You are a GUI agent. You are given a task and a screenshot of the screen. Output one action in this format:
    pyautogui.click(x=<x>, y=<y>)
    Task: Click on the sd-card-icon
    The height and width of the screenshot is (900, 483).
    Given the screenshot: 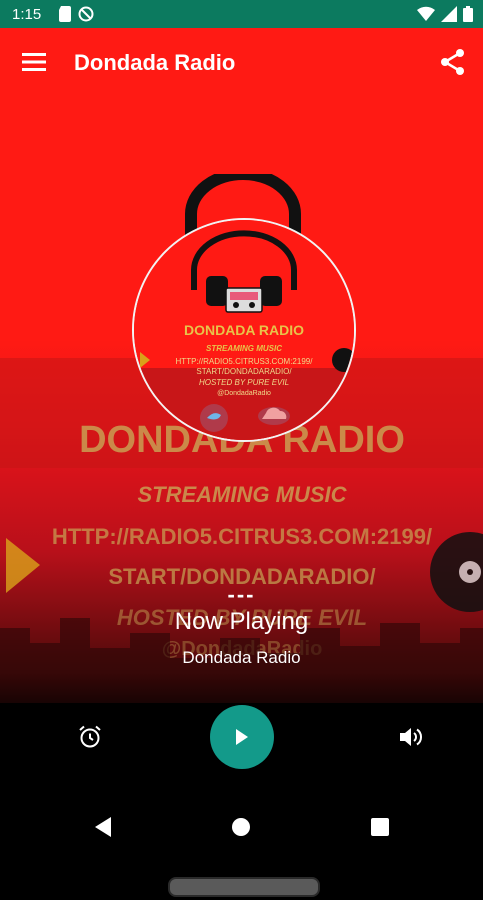 What is the action you would take?
    pyautogui.click(x=65, y=14)
    